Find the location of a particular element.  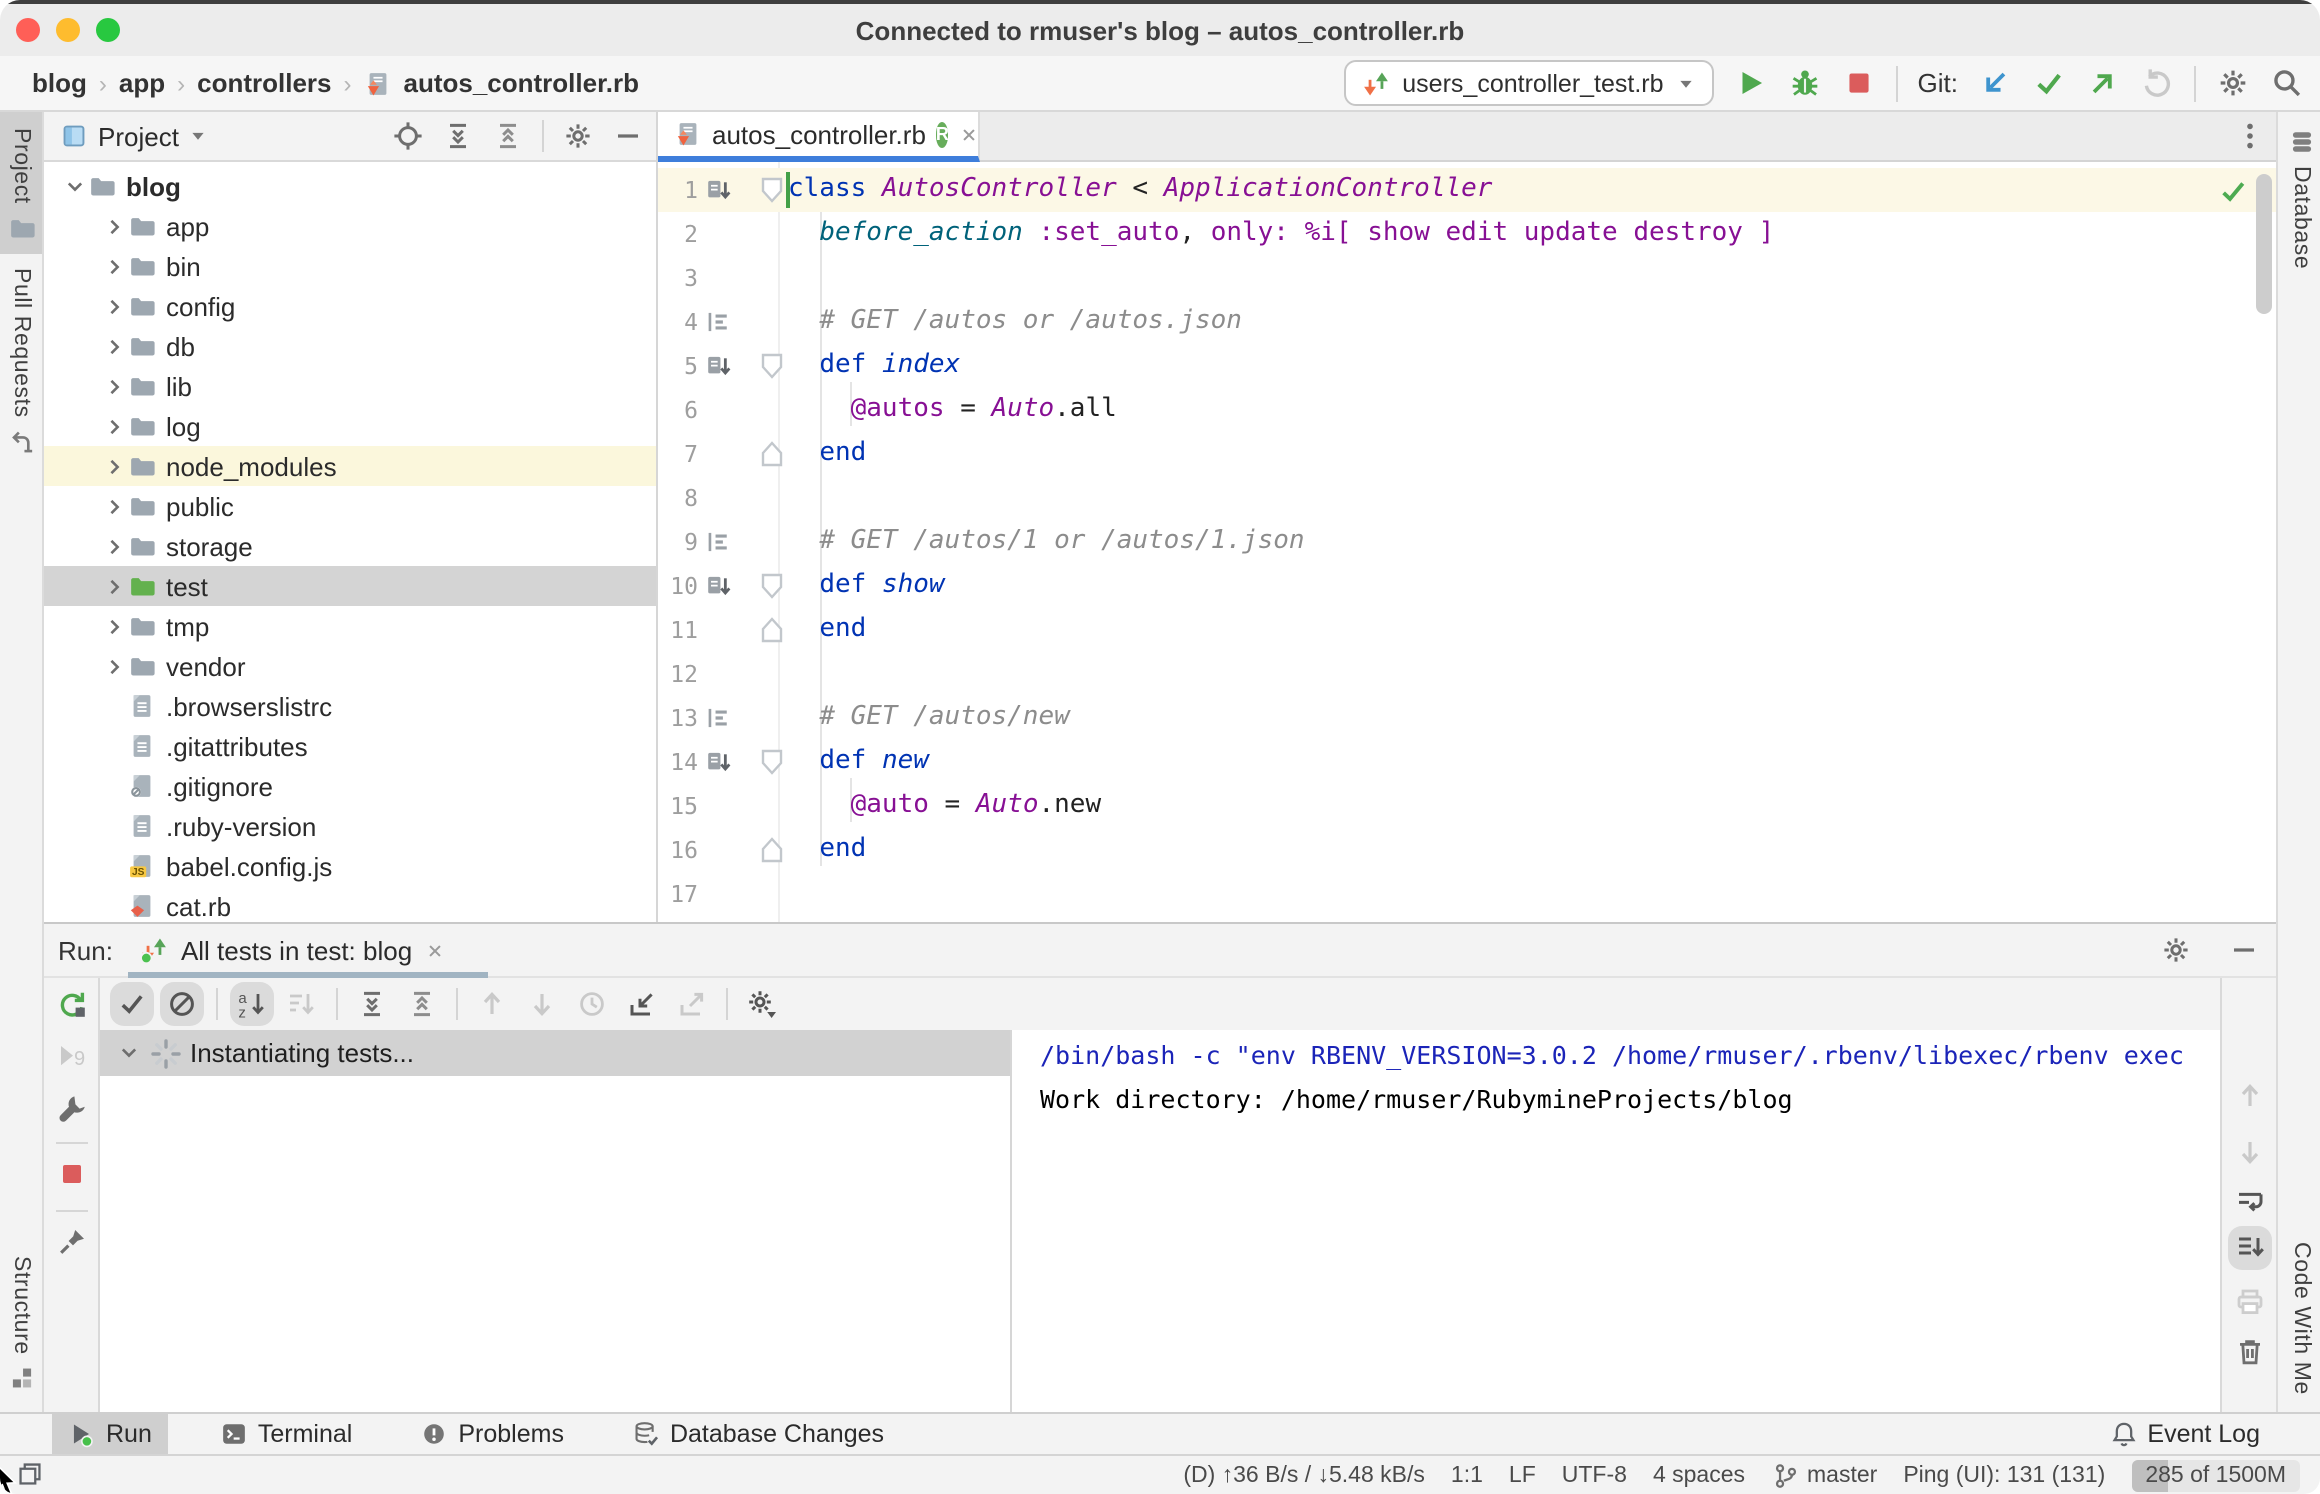

locate-file-icon is located at coordinates (408, 136).